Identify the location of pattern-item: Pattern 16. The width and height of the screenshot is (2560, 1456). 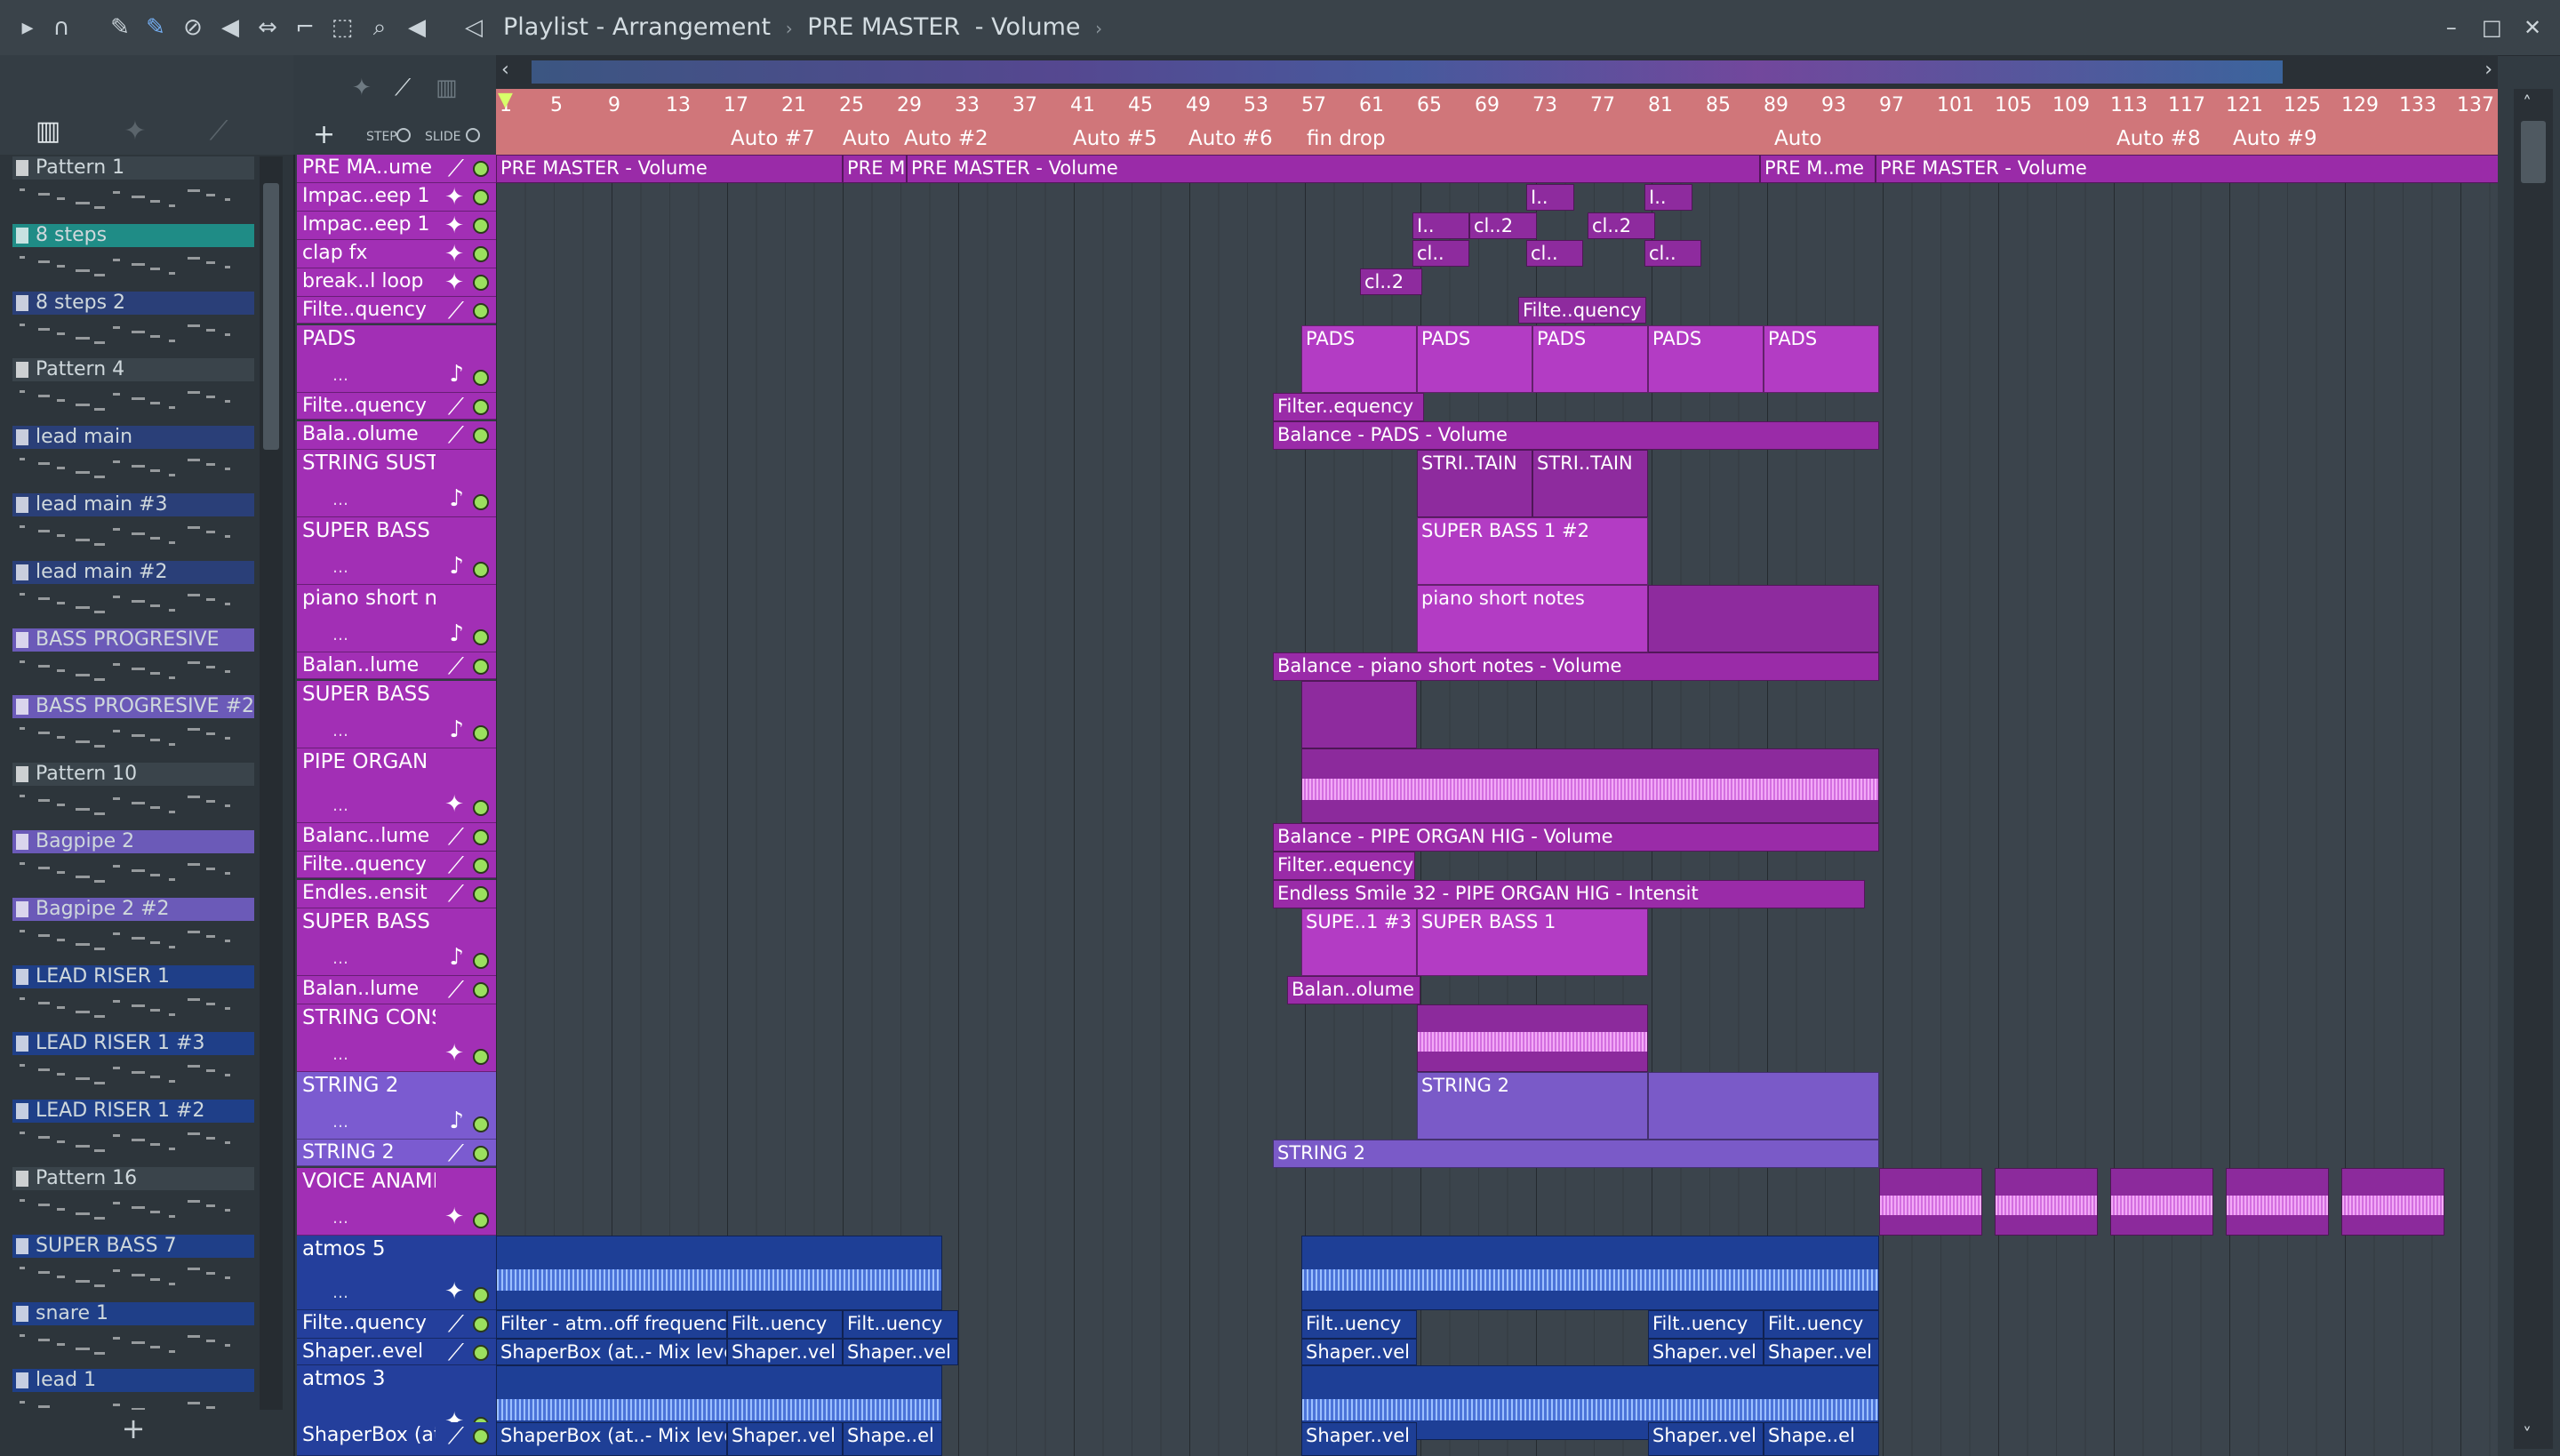
(133, 1201).